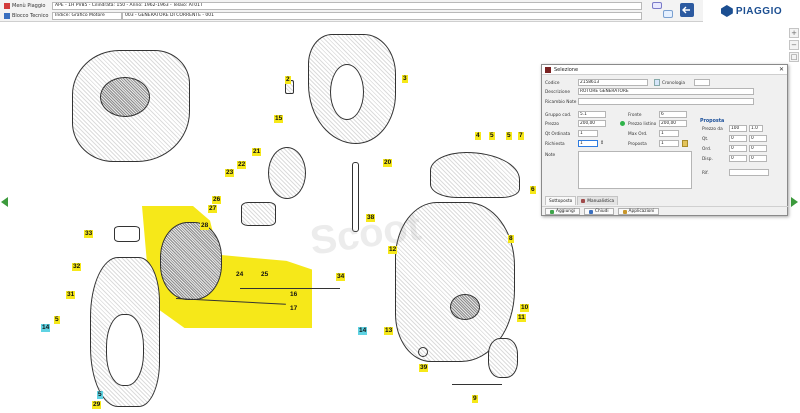 This screenshot has height=413, width=800. I want to click on elbow-duct, so click(503, 358).